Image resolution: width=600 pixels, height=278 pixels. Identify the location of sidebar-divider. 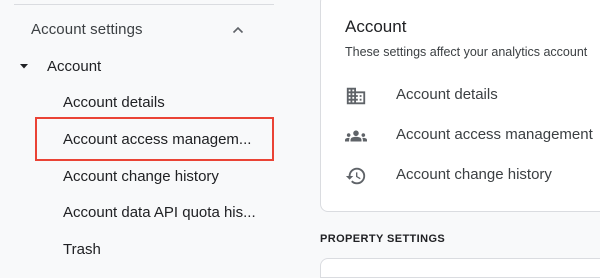
(144, 4).